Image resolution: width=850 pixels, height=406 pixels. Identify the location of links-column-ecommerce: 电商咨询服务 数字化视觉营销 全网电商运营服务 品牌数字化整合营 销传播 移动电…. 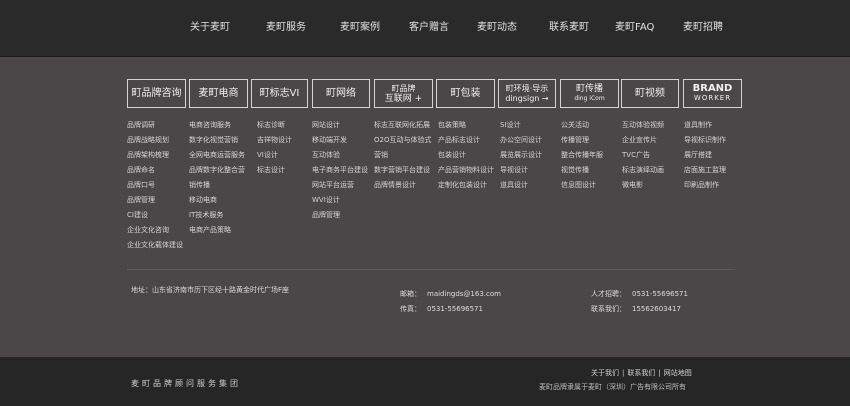
(217, 178).